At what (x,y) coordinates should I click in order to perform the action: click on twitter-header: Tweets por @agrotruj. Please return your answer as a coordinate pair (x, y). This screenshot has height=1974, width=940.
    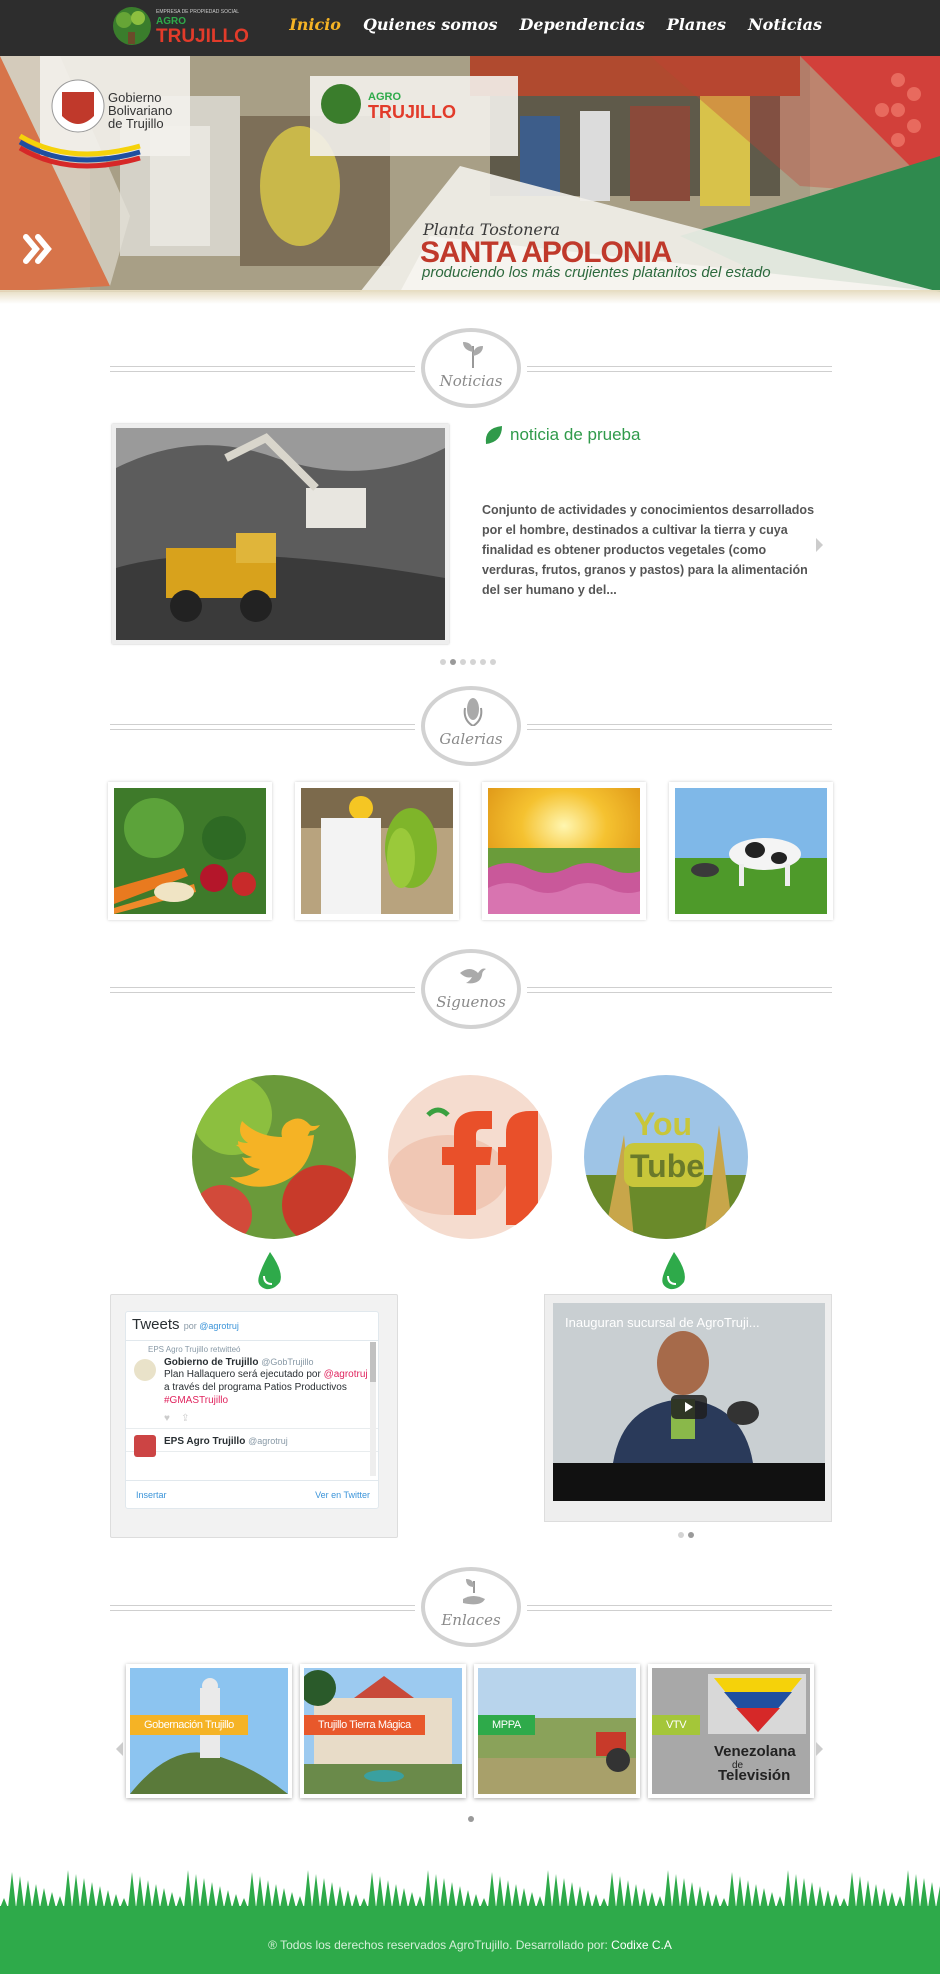
    Looking at the image, I should click on (185, 1324).